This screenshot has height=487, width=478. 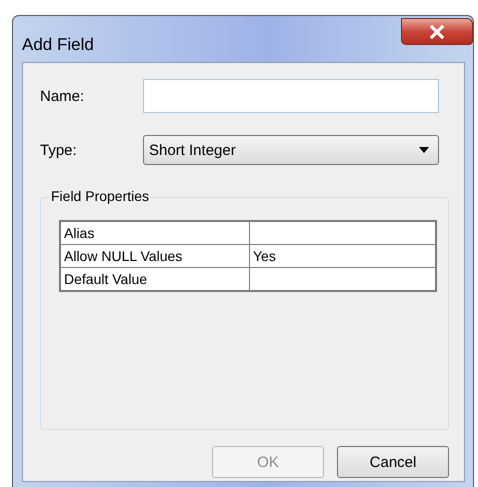 I want to click on type-label: Type:, so click(x=59, y=150).